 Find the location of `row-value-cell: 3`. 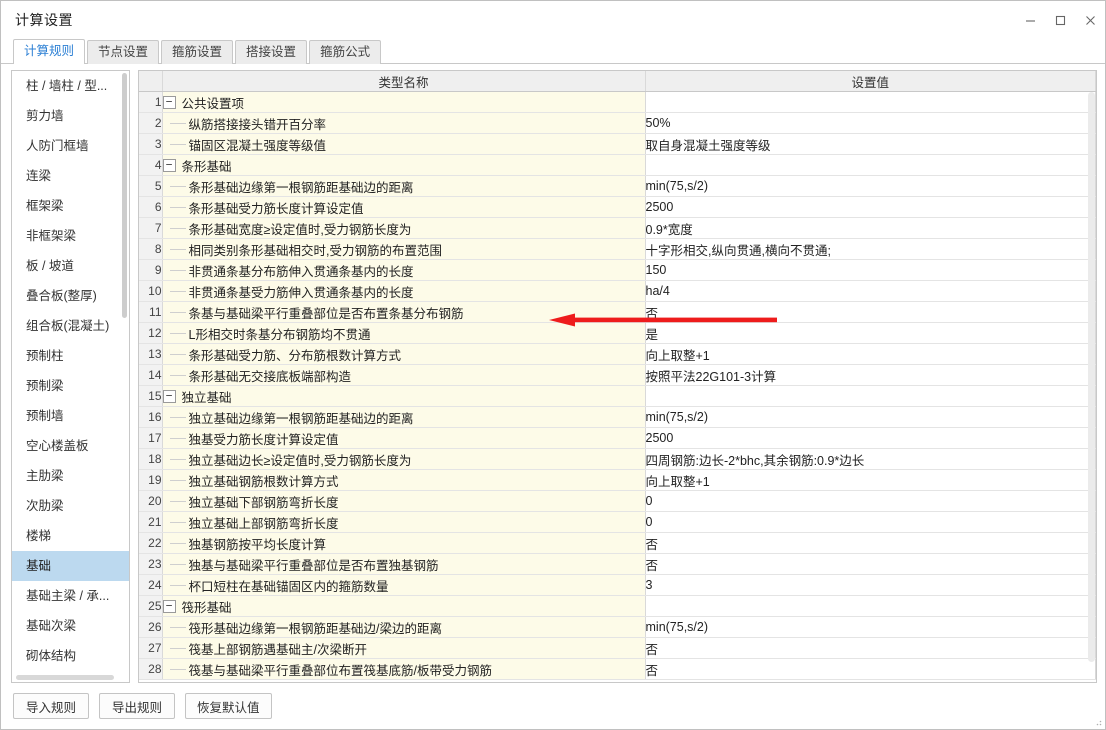

row-value-cell: 3 is located at coordinates (870, 585).